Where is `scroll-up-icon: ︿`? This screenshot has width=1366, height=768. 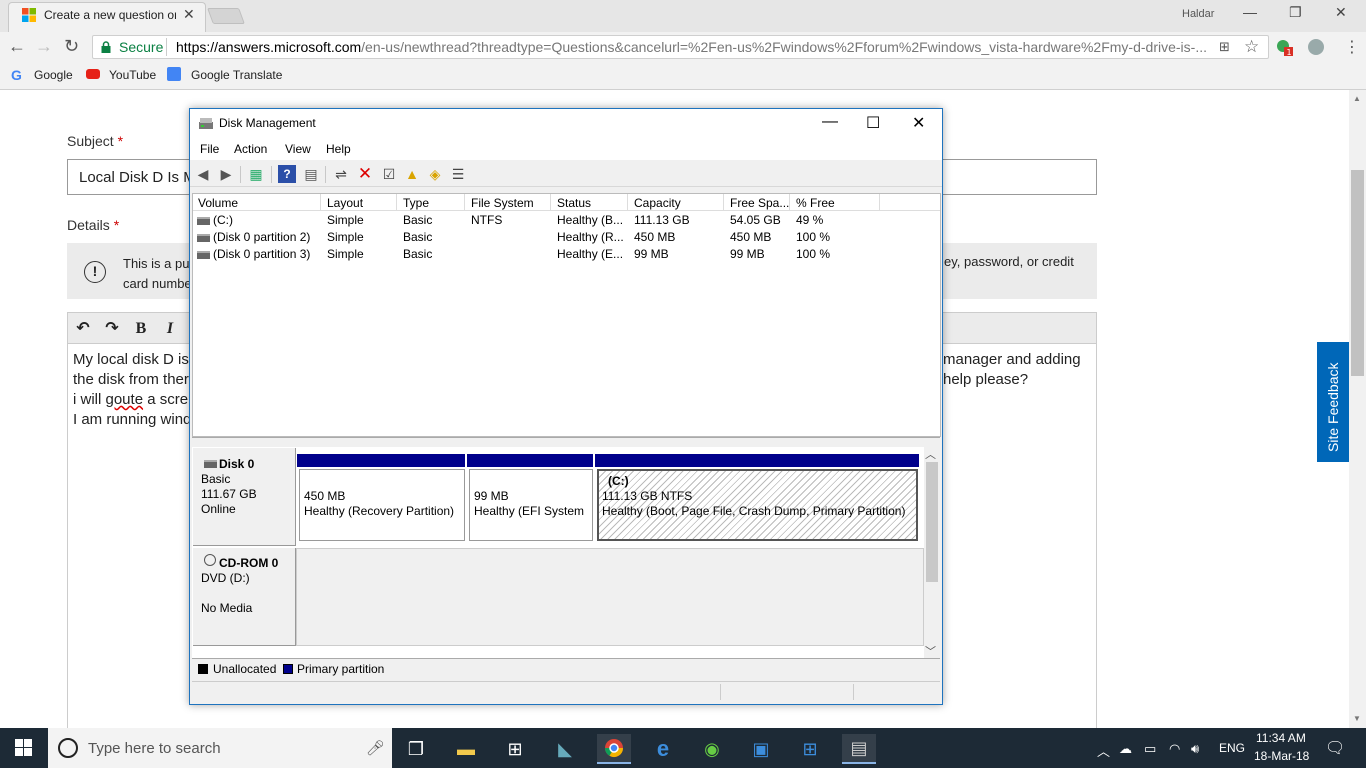 scroll-up-icon: ︿ is located at coordinates (930, 454).